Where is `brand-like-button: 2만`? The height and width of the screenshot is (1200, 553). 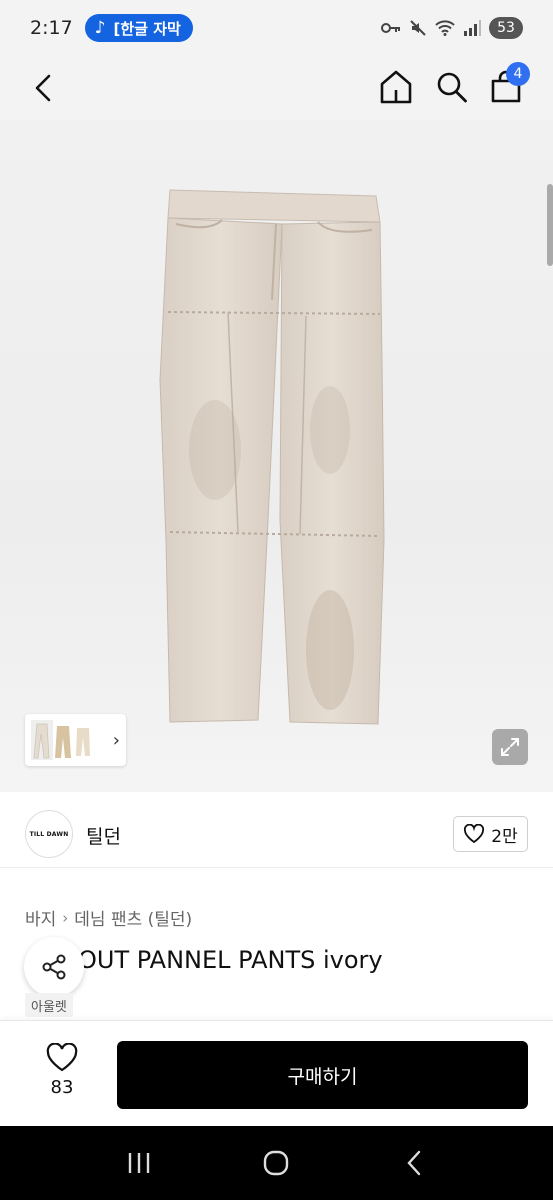 brand-like-button: 2만 is located at coordinates (490, 834).